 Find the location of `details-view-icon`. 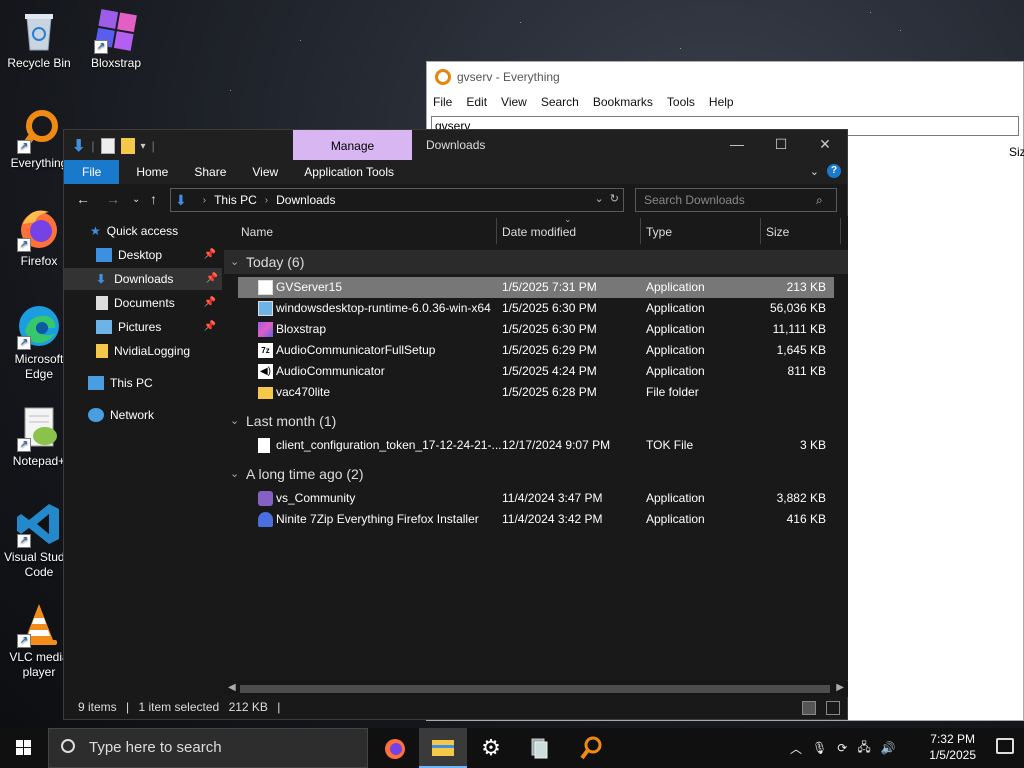

details-view-icon is located at coordinates (809, 708).